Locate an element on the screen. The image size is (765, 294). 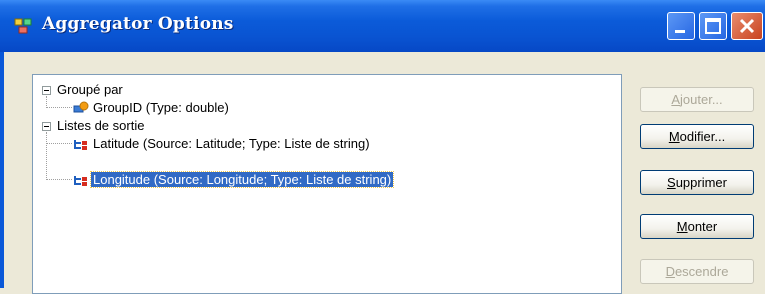
button-mnemonic: A is located at coordinates (676, 99).